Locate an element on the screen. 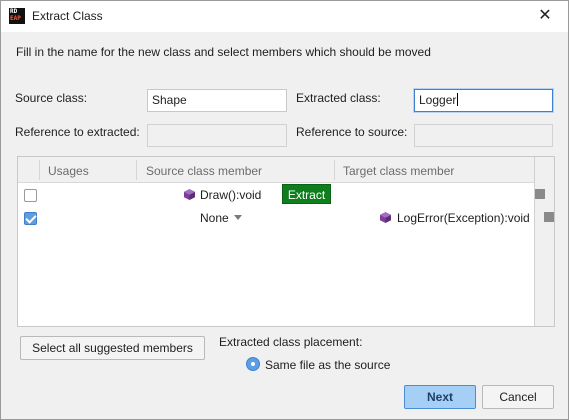 This screenshot has width=569, height=420. text-caret is located at coordinates (458, 99).